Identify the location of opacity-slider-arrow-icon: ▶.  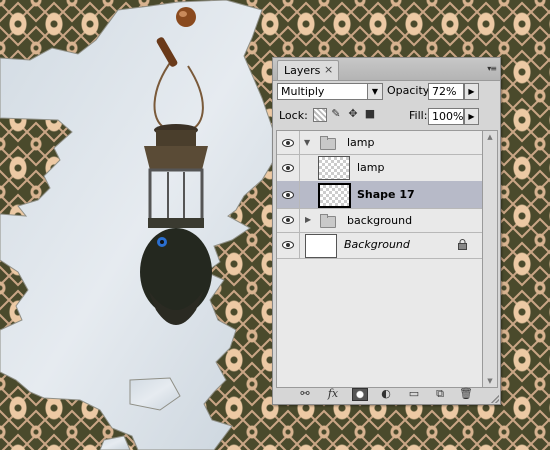
(471, 91).